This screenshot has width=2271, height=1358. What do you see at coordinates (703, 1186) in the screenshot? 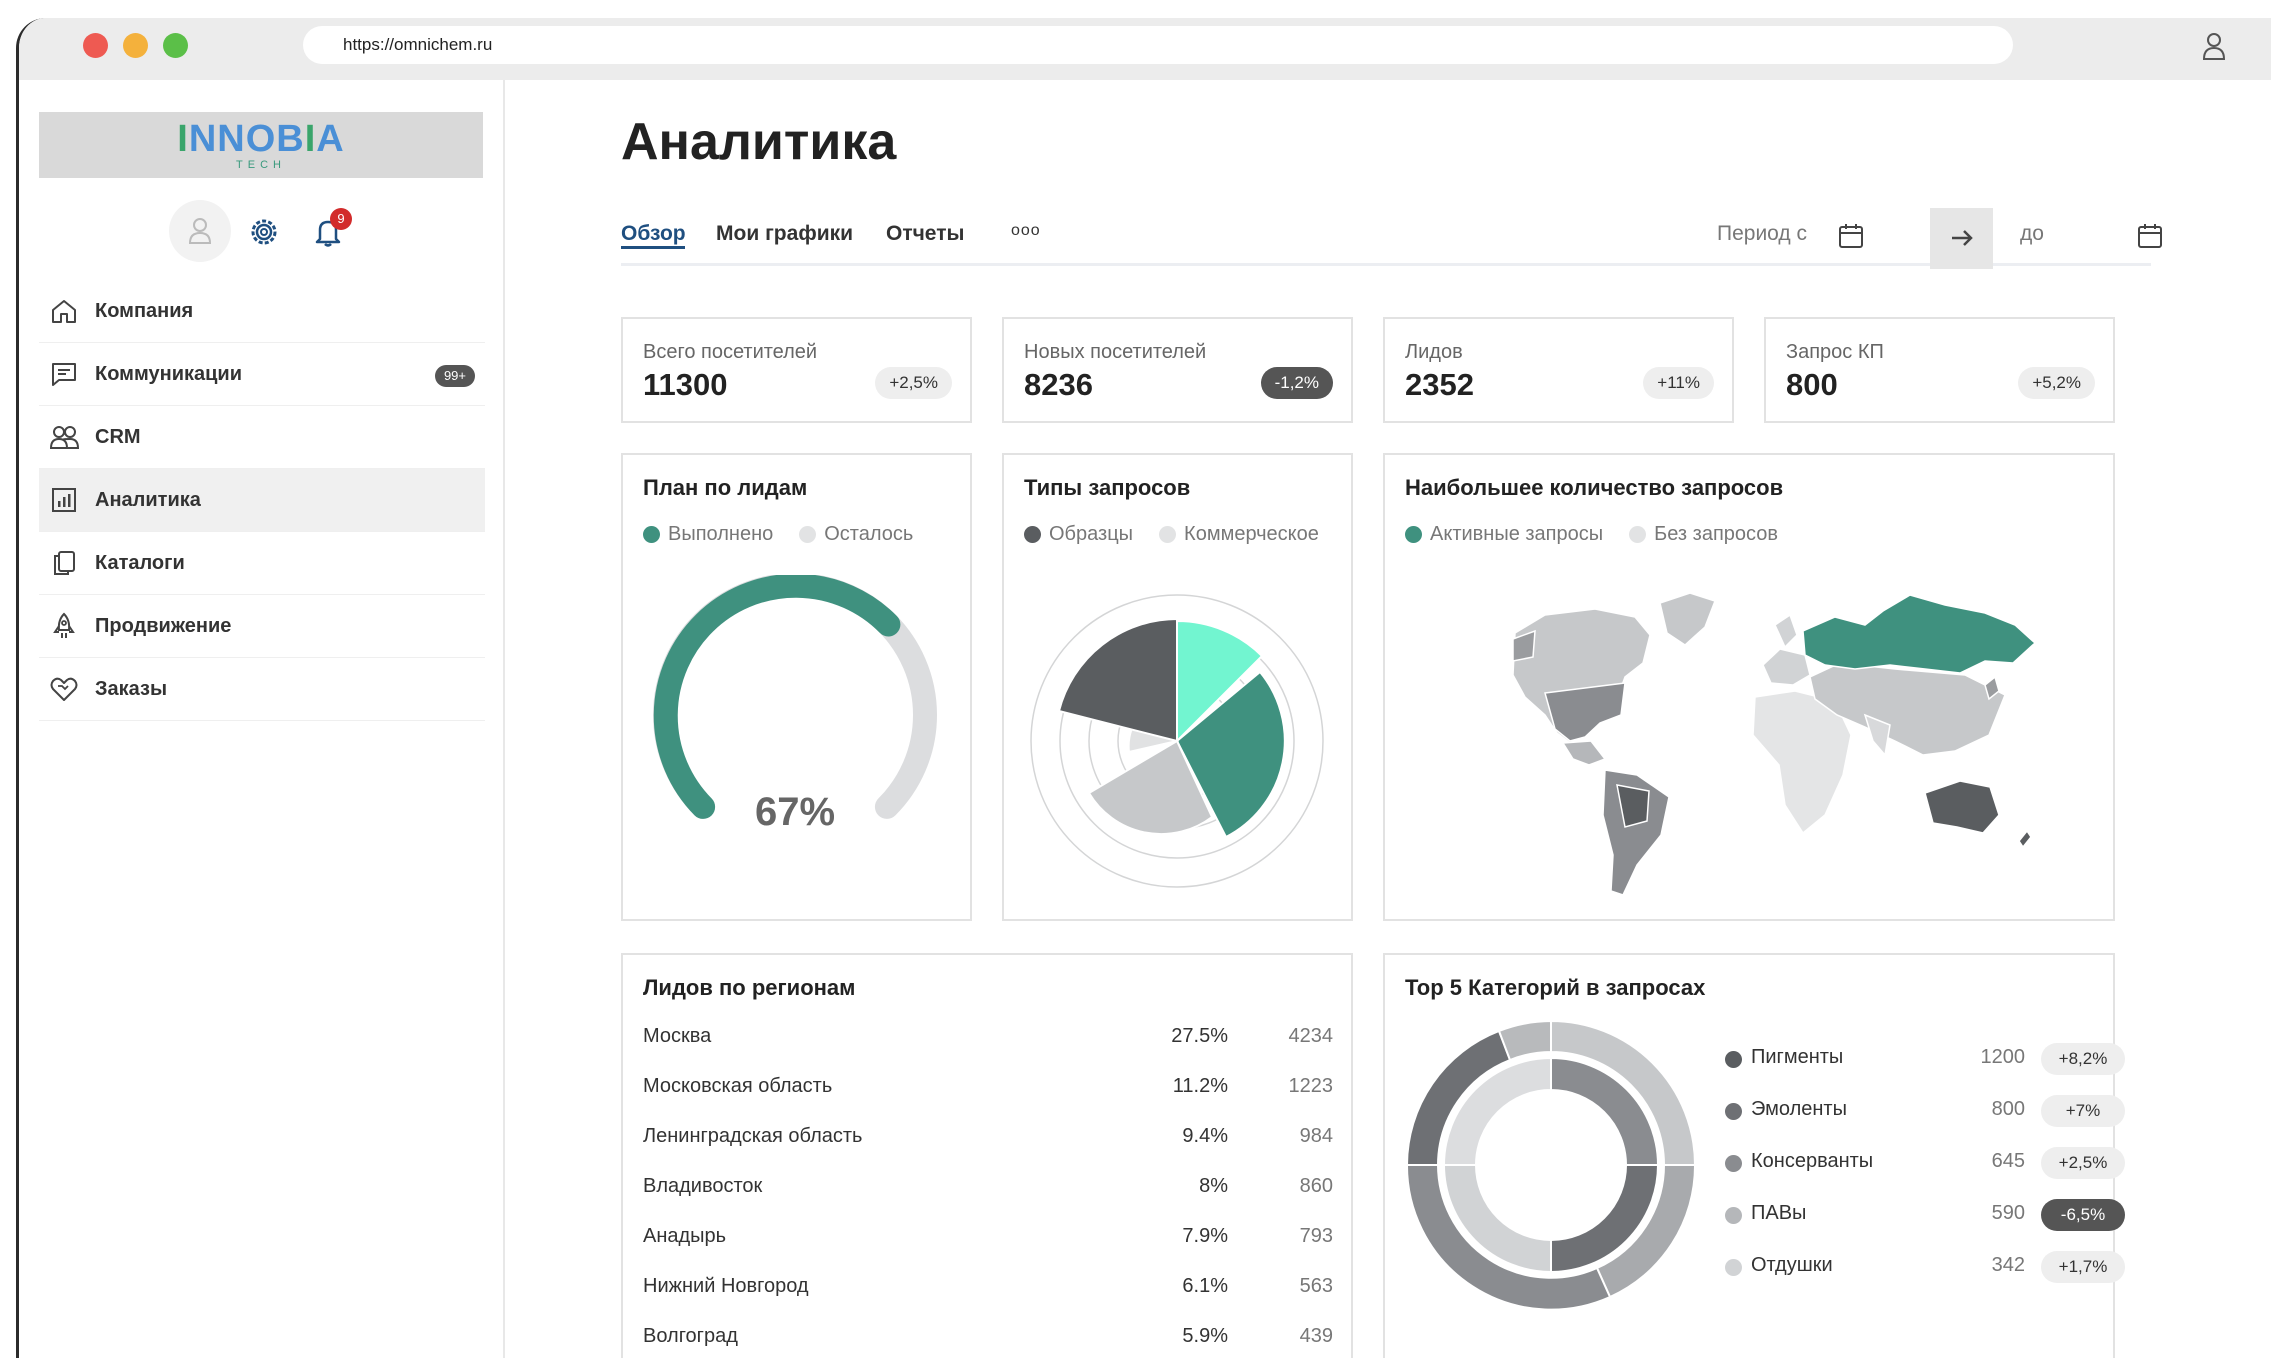
I see `region-name: Владивосток` at bounding box center [703, 1186].